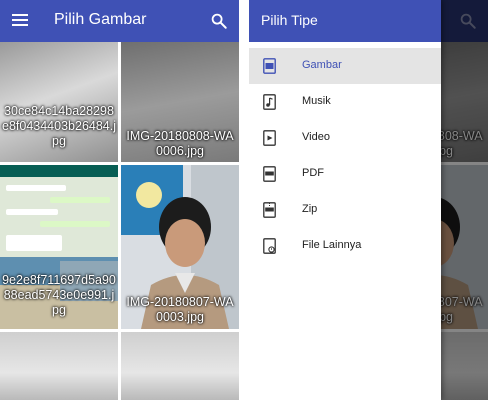 This screenshot has height=400, width=488. I want to click on other-file-icon, so click(269, 246).